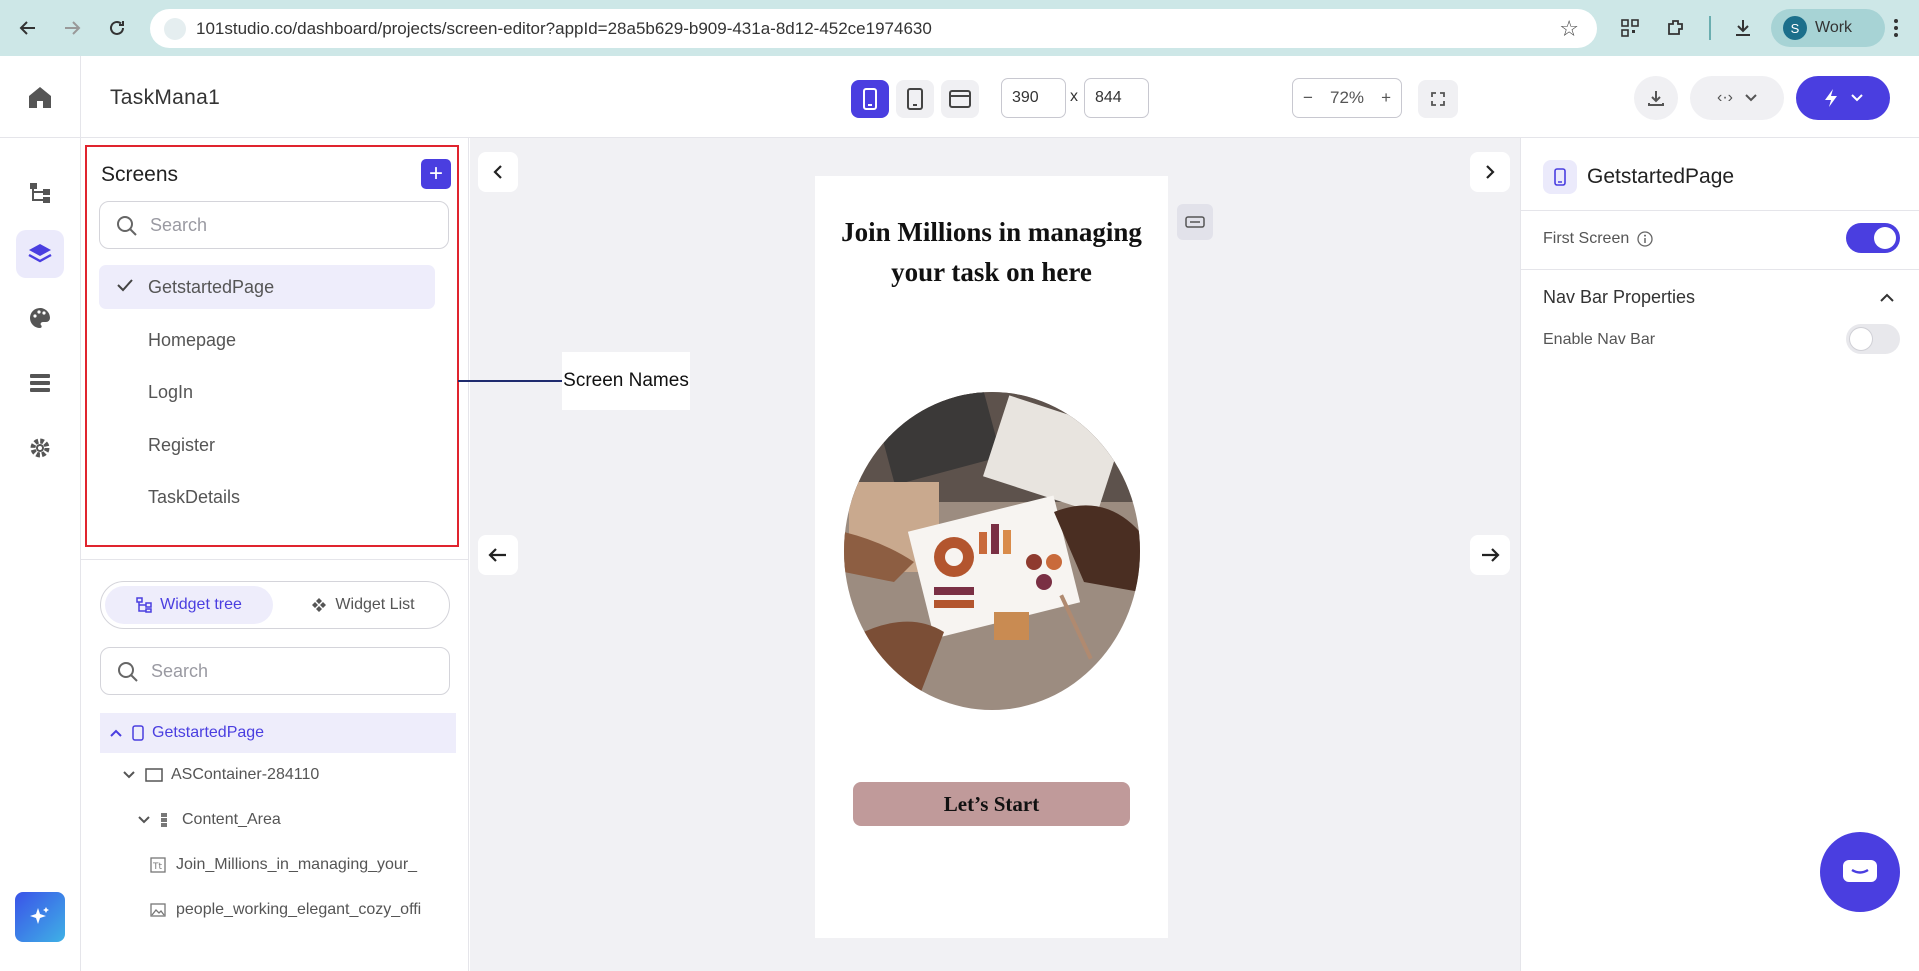 The height and width of the screenshot is (971, 1919). Describe the element at coordinates (158, 910) in the screenshot. I see `image-icon` at that location.